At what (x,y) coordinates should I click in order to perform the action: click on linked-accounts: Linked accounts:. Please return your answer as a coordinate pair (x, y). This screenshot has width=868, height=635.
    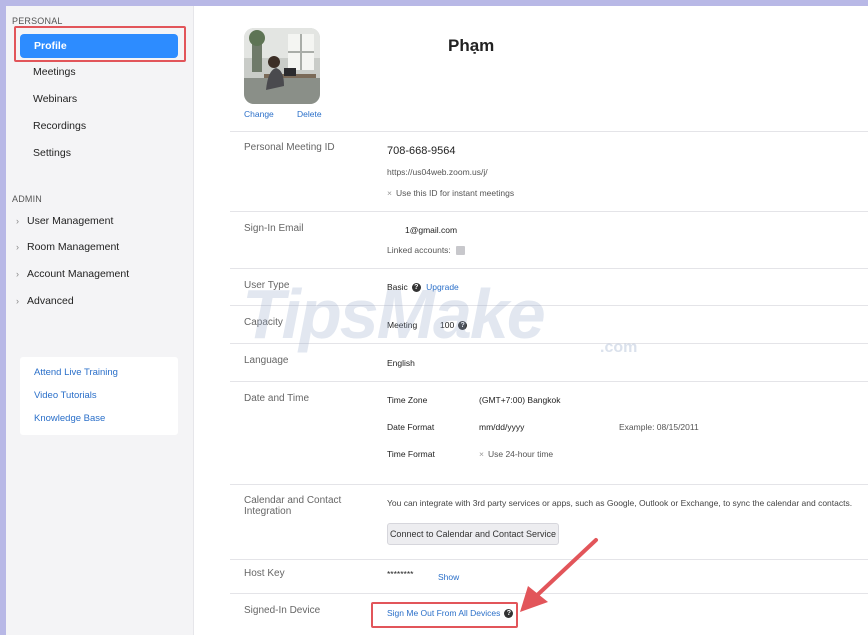
    Looking at the image, I should click on (426, 250).